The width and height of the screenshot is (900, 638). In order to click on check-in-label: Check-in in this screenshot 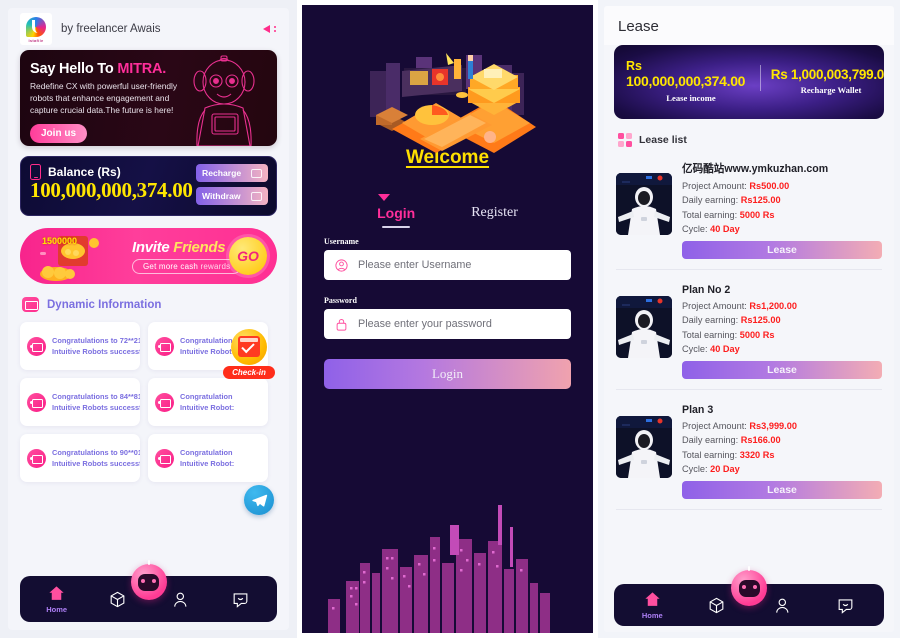, I will do `click(249, 372)`.